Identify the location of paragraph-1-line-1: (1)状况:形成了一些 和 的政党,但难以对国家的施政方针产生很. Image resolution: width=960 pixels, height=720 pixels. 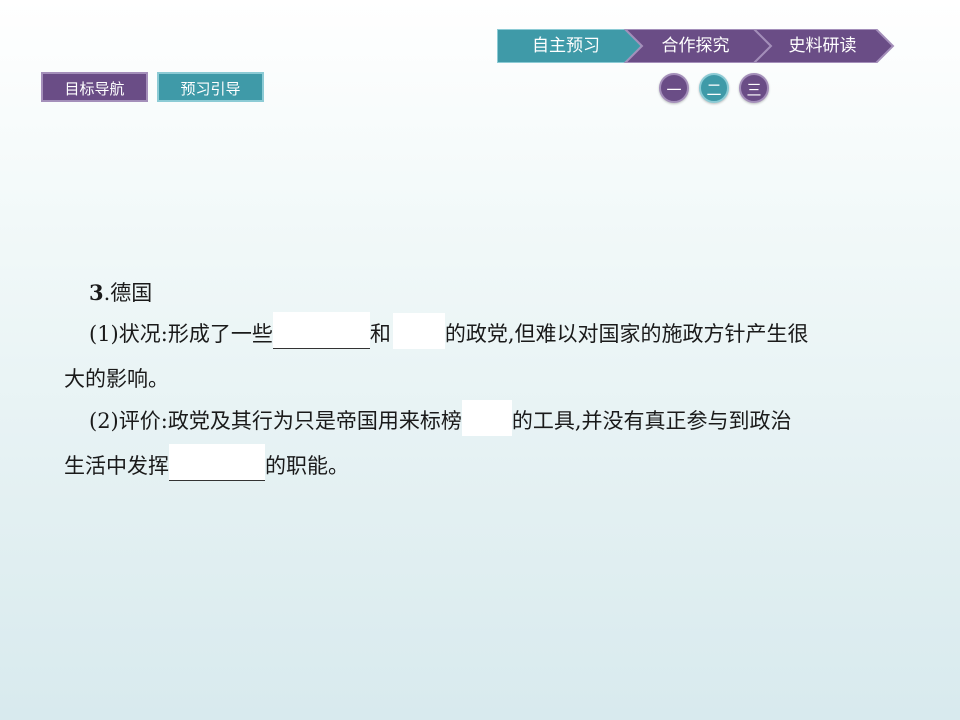
(449, 332).